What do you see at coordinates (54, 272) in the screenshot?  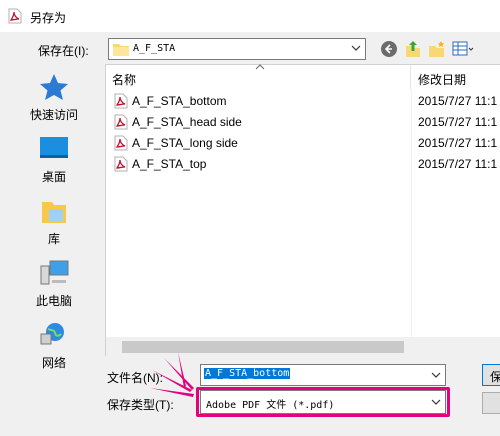 I see `computer-icon` at bounding box center [54, 272].